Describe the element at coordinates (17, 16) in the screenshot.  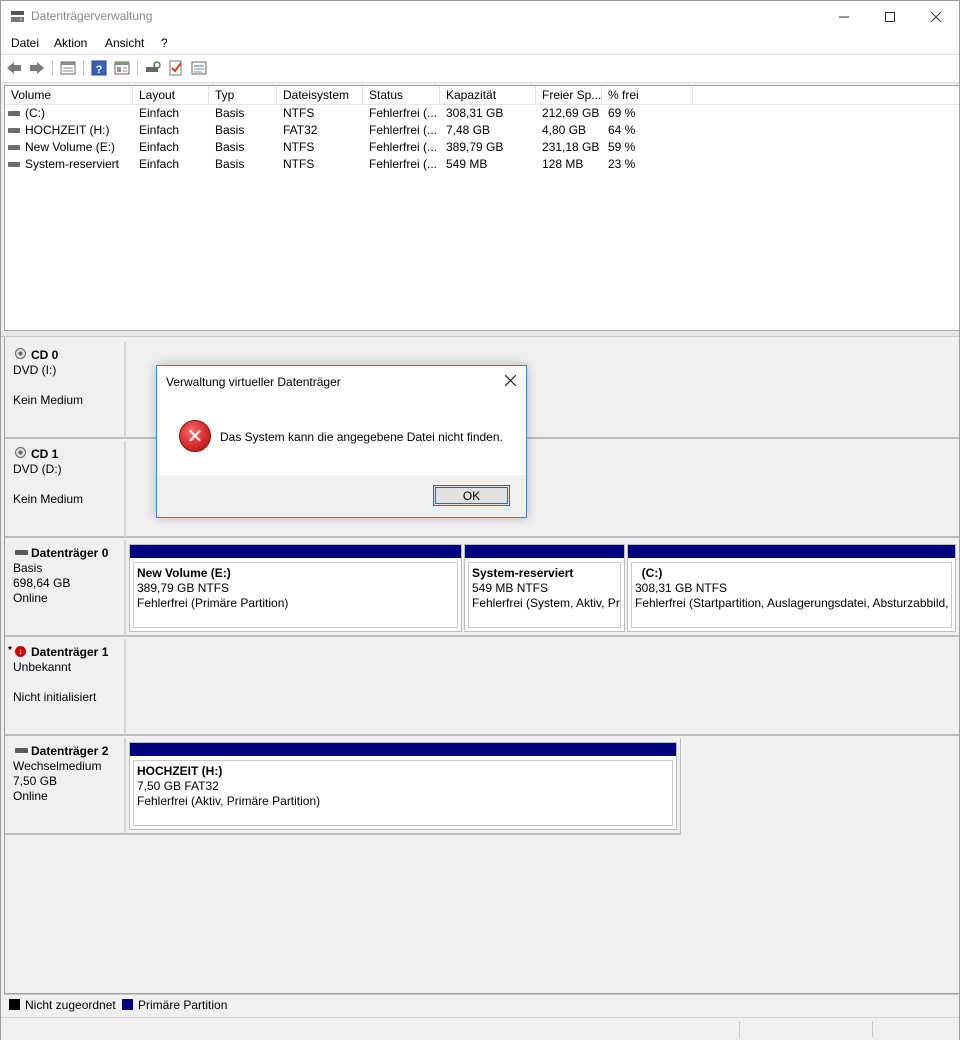
I see `disk-management-app-icon` at that location.